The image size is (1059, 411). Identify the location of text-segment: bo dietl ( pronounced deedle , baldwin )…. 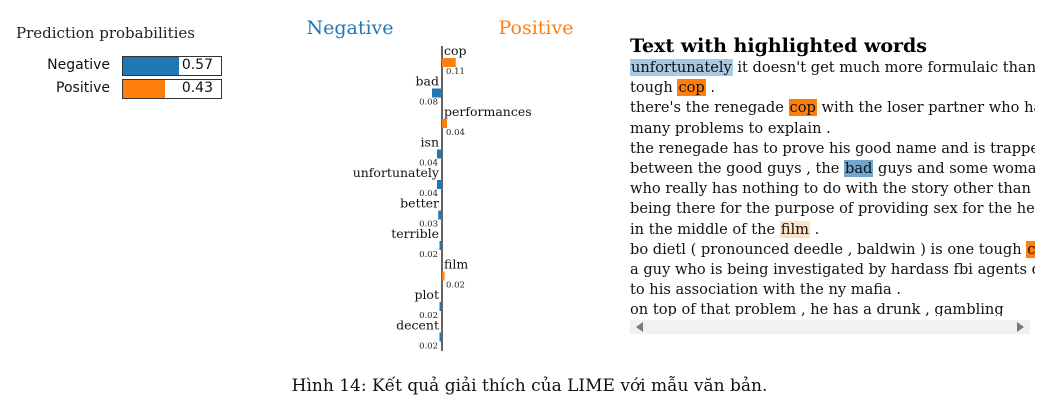
(828, 249).